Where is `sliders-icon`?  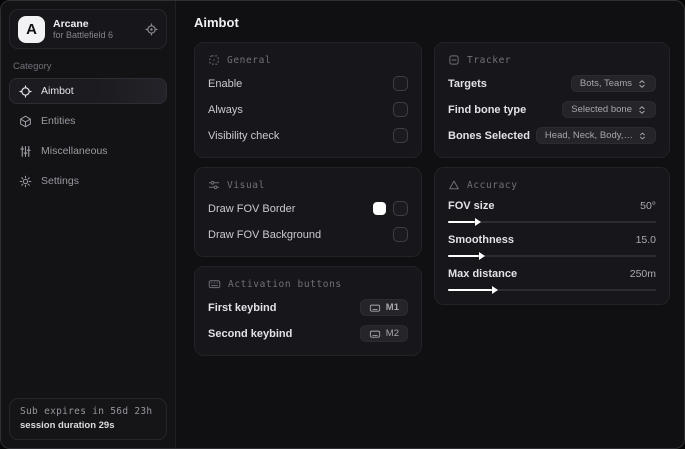
sliders-icon is located at coordinates (214, 185).